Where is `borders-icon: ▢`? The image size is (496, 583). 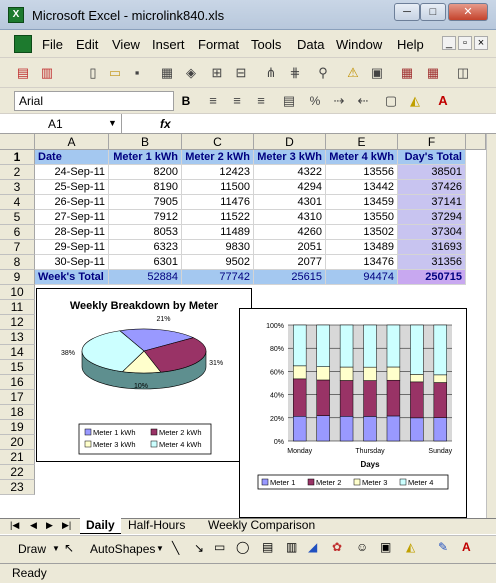 borders-icon: ▢ is located at coordinates (391, 101).